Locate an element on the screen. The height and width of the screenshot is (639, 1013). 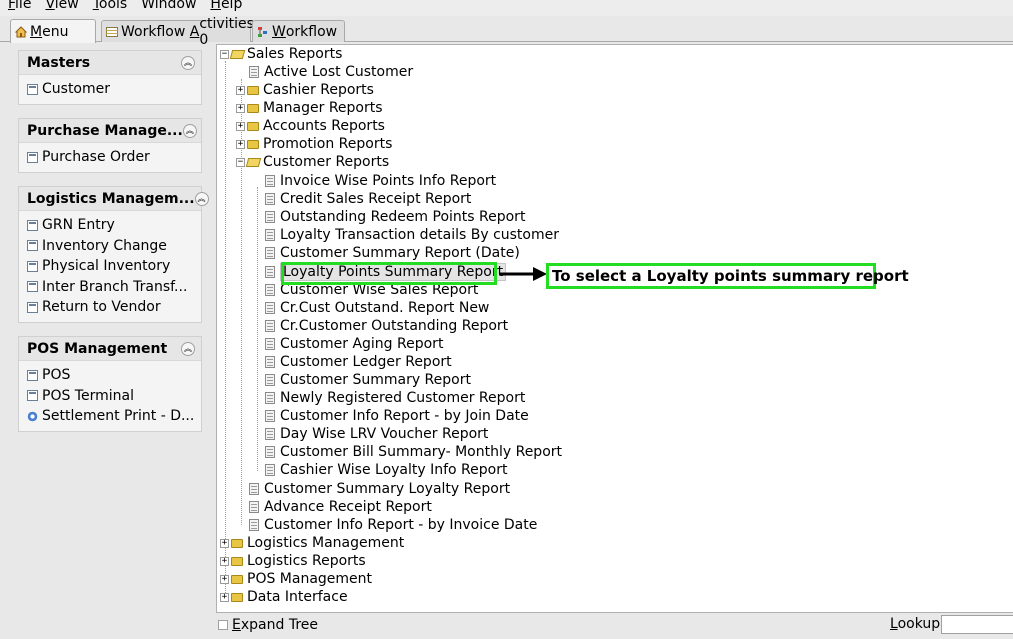
tree-node-logistics-reports: + Logistics Reports is located at coordinates (293, 561).